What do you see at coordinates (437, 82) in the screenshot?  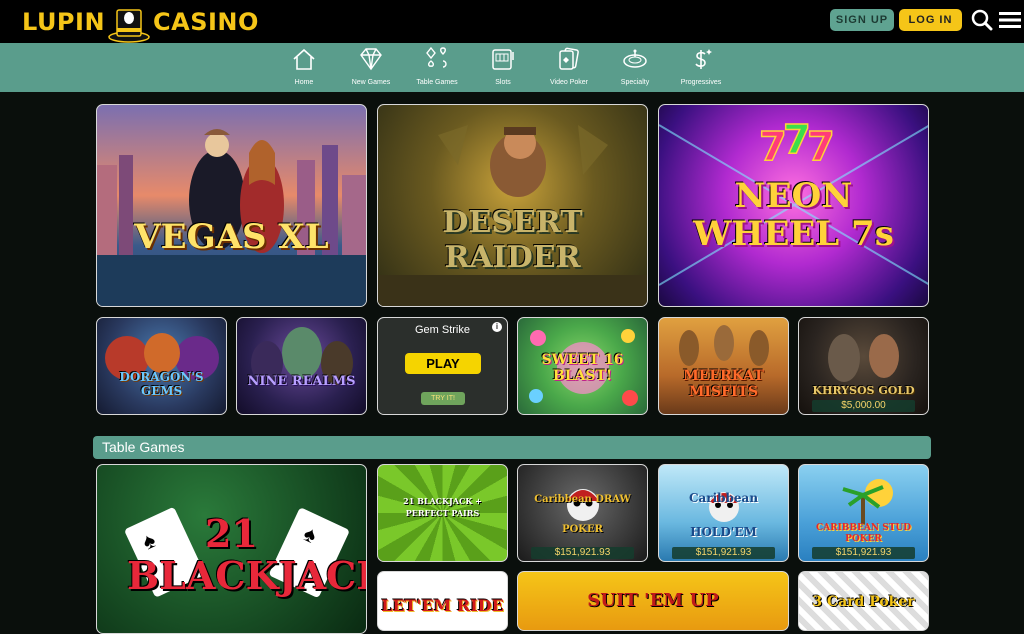 I see `nav-label: Table Games` at bounding box center [437, 82].